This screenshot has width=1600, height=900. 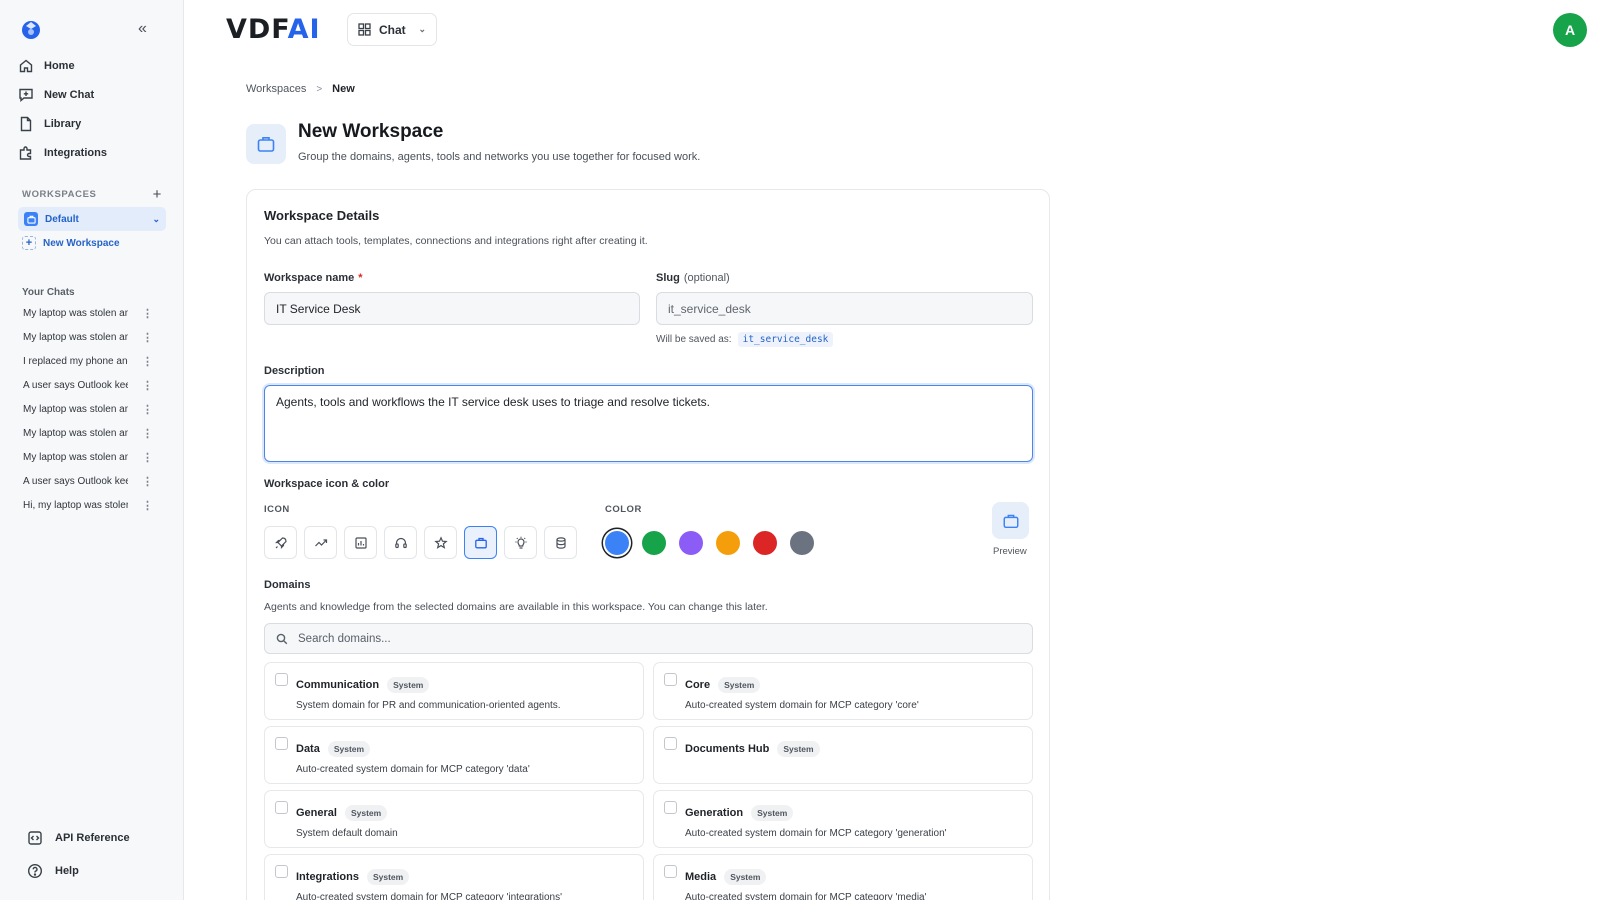 I want to click on color-swatch-orange, so click(x=728, y=543).